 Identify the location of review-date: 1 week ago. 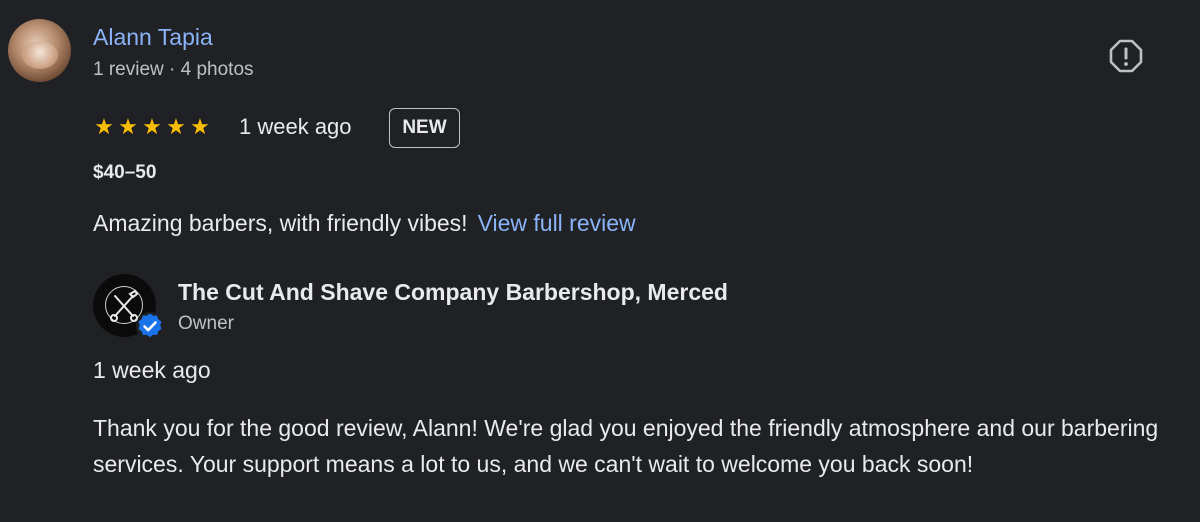
(295, 126).